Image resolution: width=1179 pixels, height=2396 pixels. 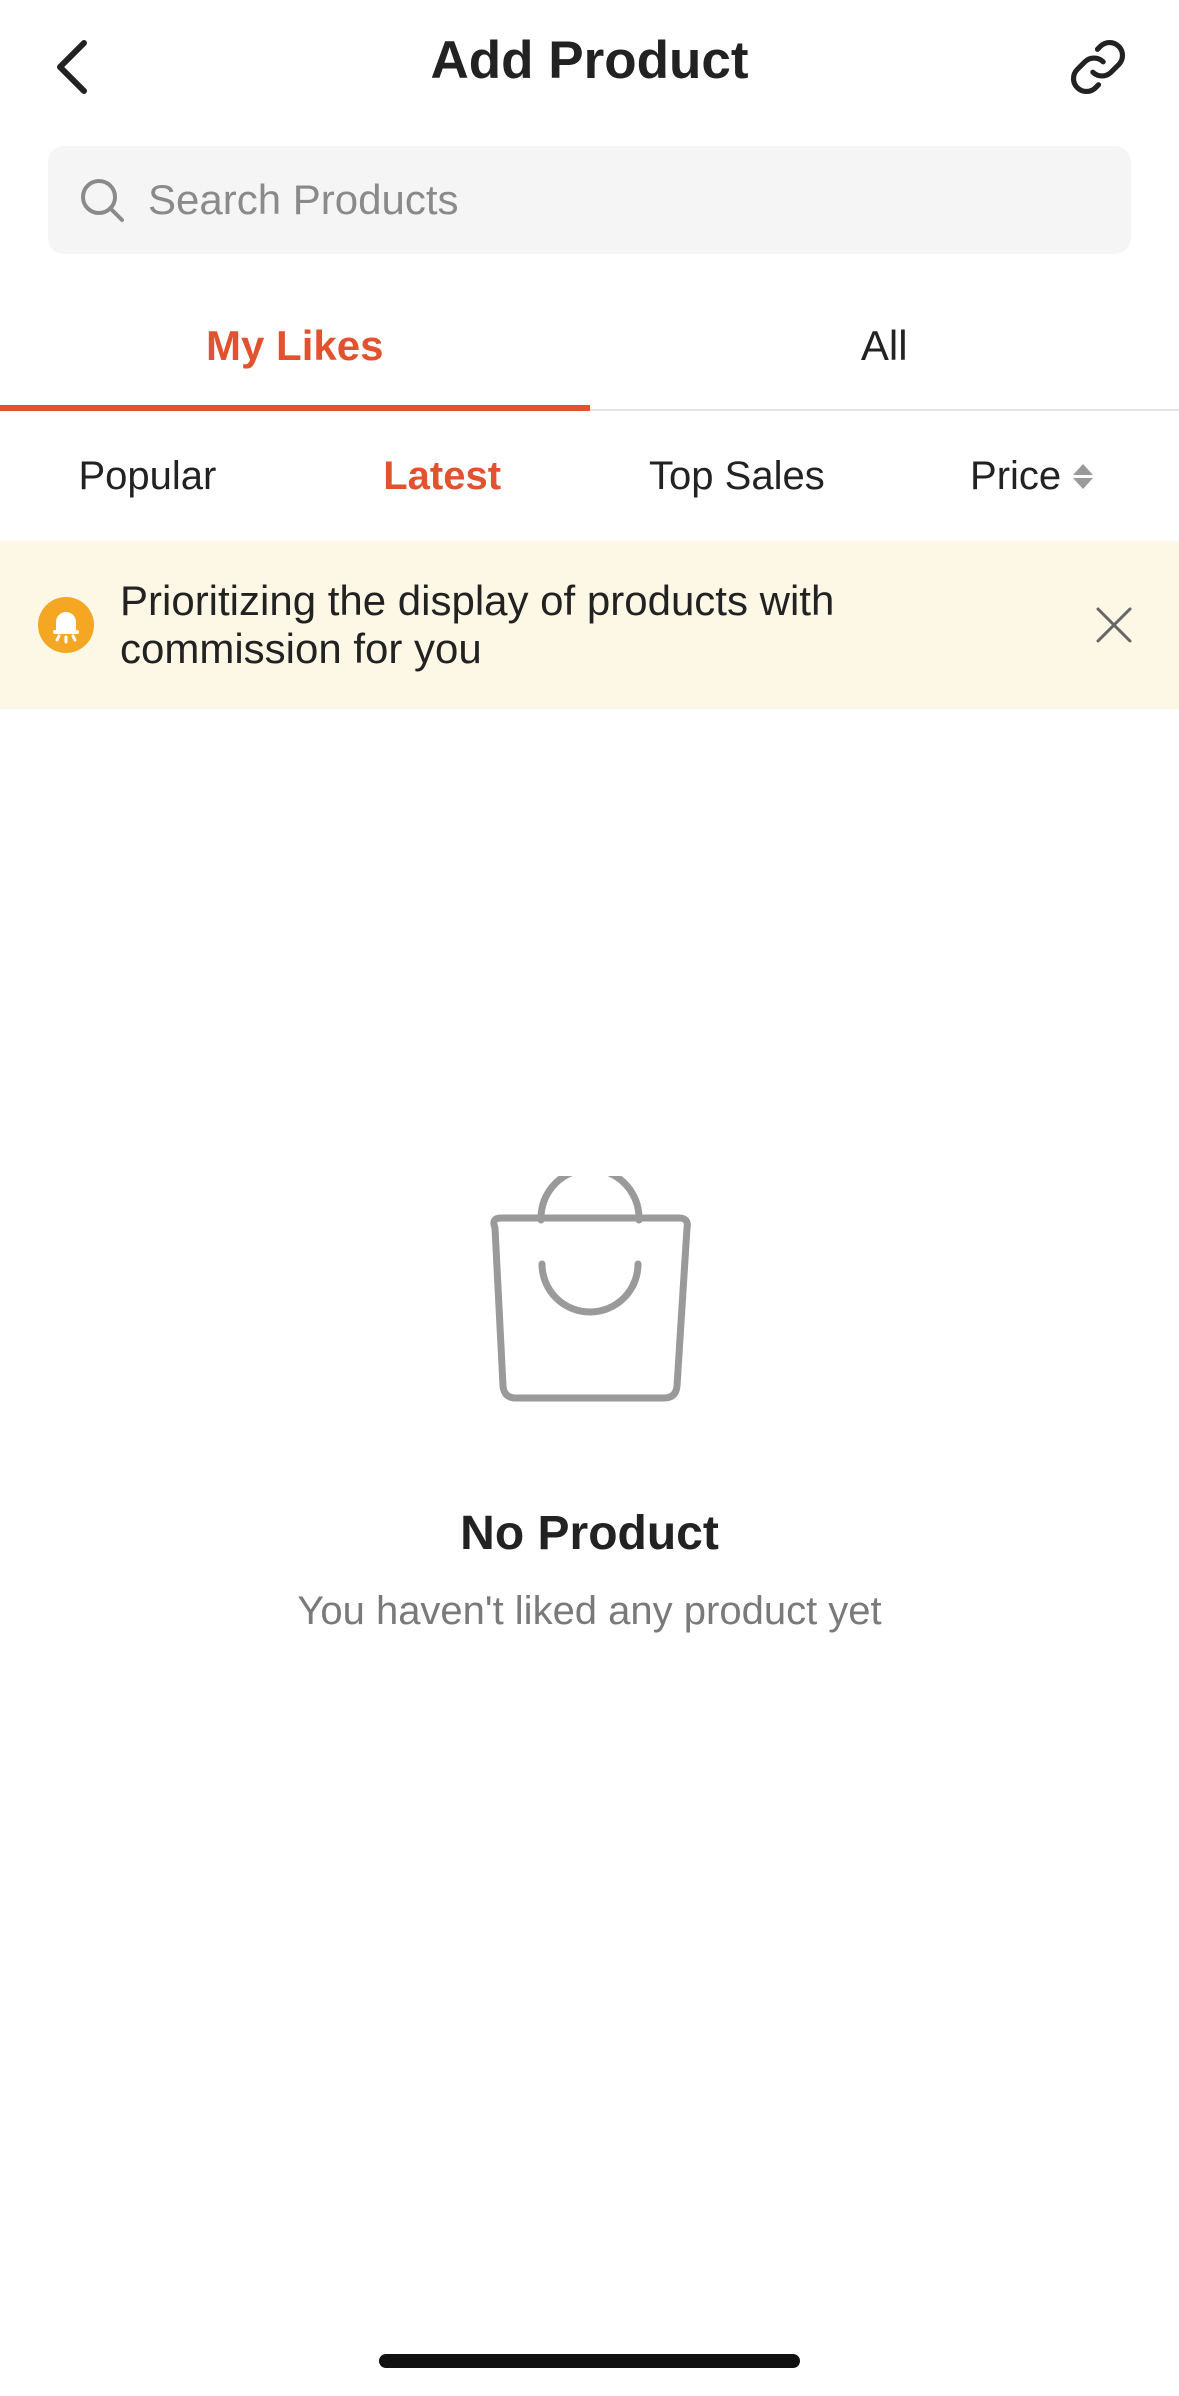 I want to click on tab-label: All, so click(x=884, y=345).